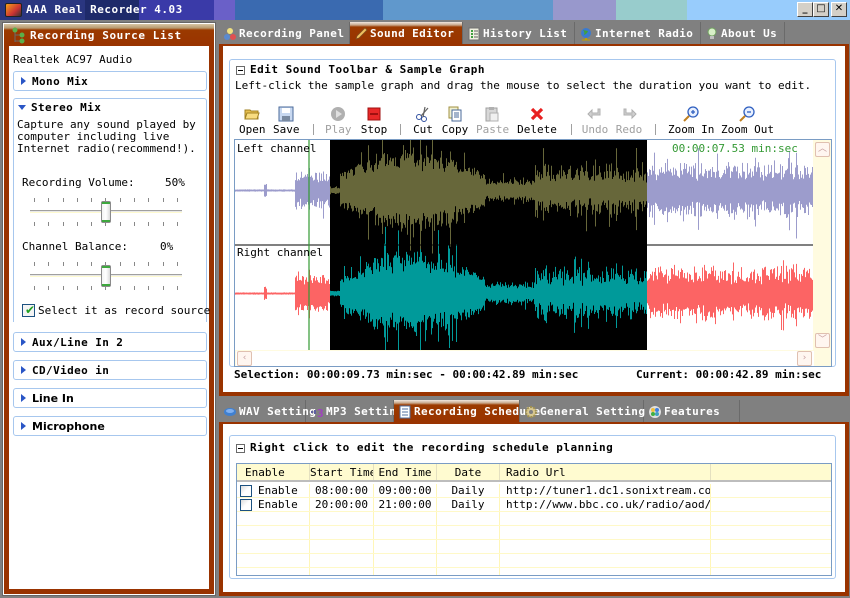 The image size is (850, 598). Describe the element at coordinates (374, 121) in the screenshot. I see `stop-button: Stop` at that location.